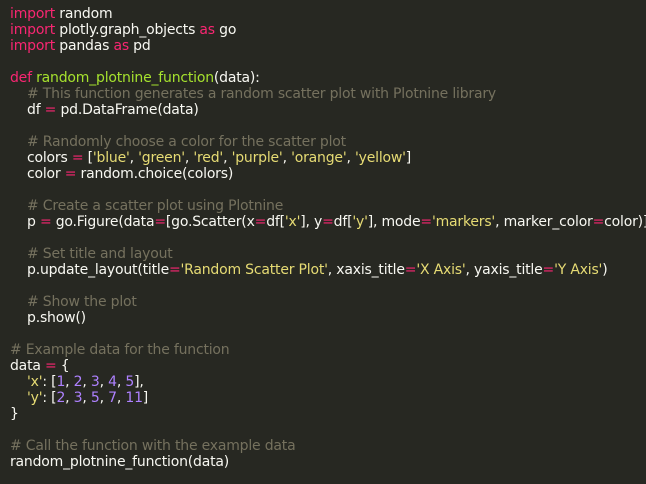 The width and height of the screenshot is (646, 484). I want to click on code-token-pl: [go.Scatter(x, so click(210, 222).